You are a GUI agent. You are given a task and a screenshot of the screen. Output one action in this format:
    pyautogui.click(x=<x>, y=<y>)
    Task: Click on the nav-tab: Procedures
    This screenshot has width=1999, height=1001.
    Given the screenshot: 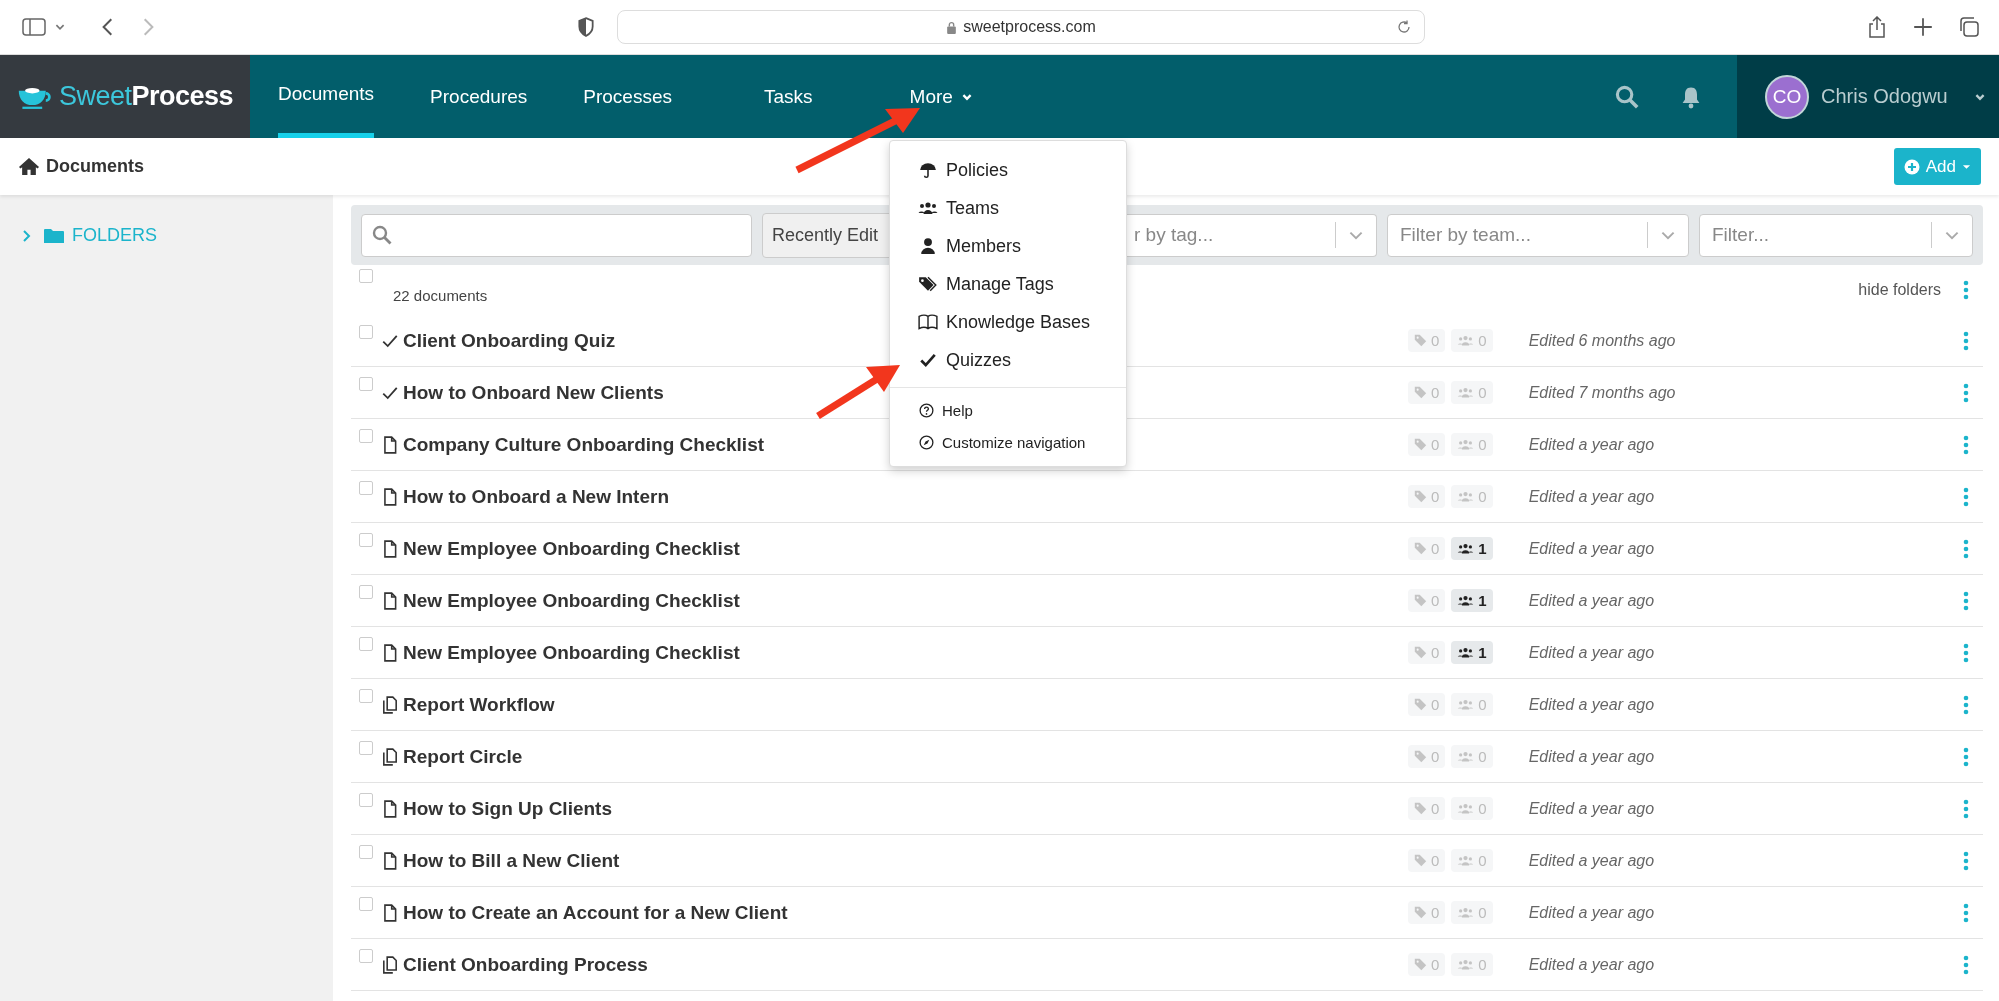 What is the action you would take?
    pyautogui.click(x=479, y=96)
    